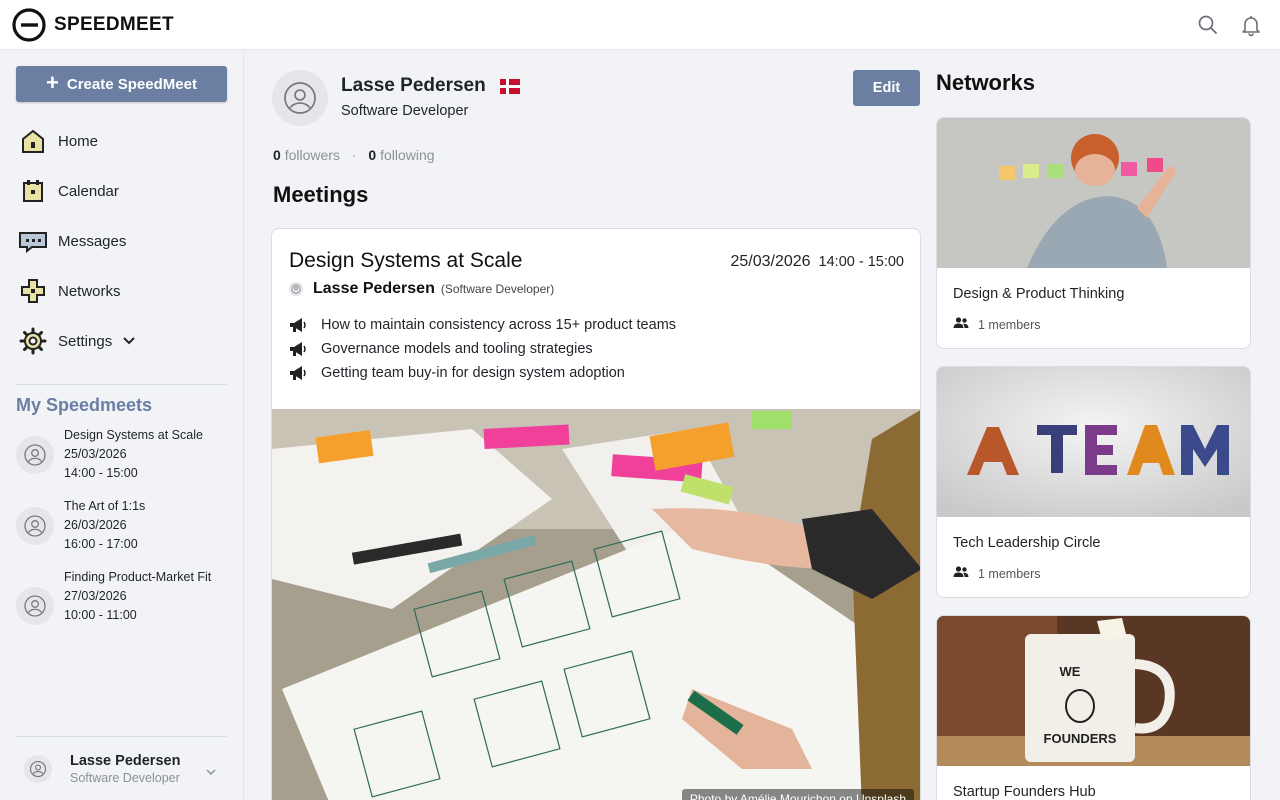  I want to click on meeting-time: 14:00 - 15:00, so click(861, 262).